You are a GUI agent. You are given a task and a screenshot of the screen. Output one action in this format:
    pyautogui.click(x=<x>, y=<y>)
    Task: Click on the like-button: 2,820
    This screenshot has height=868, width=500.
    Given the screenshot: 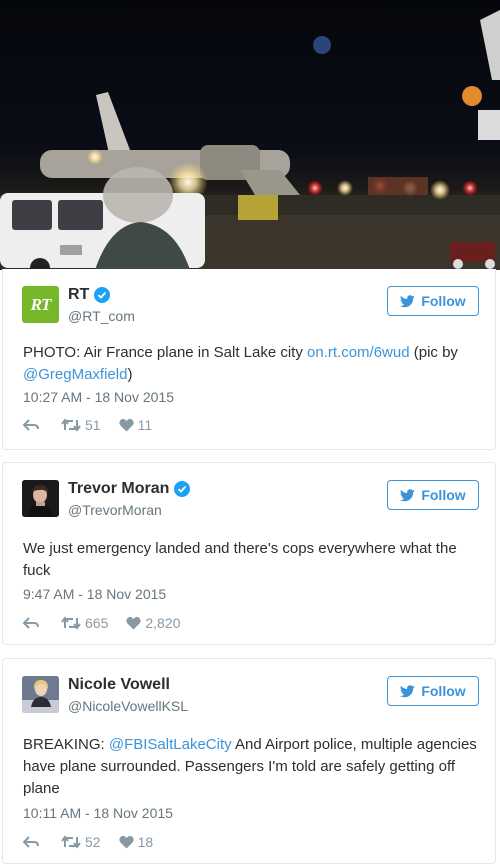 What is the action you would take?
    pyautogui.click(x=153, y=623)
    